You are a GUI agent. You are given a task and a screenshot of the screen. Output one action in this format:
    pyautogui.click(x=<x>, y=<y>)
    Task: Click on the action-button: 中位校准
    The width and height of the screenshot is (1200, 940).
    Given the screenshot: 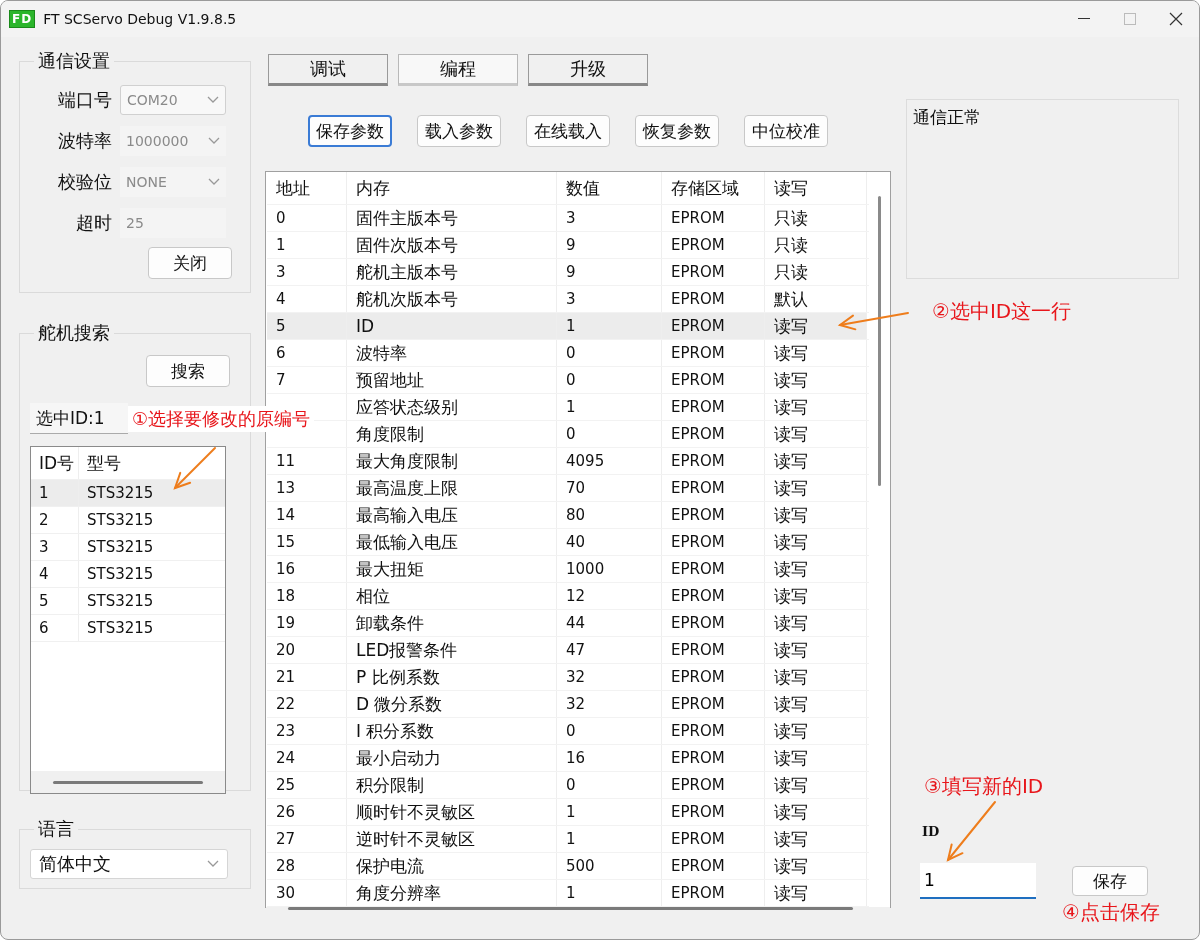 What is the action you would take?
    pyautogui.click(x=786, y=131)
    